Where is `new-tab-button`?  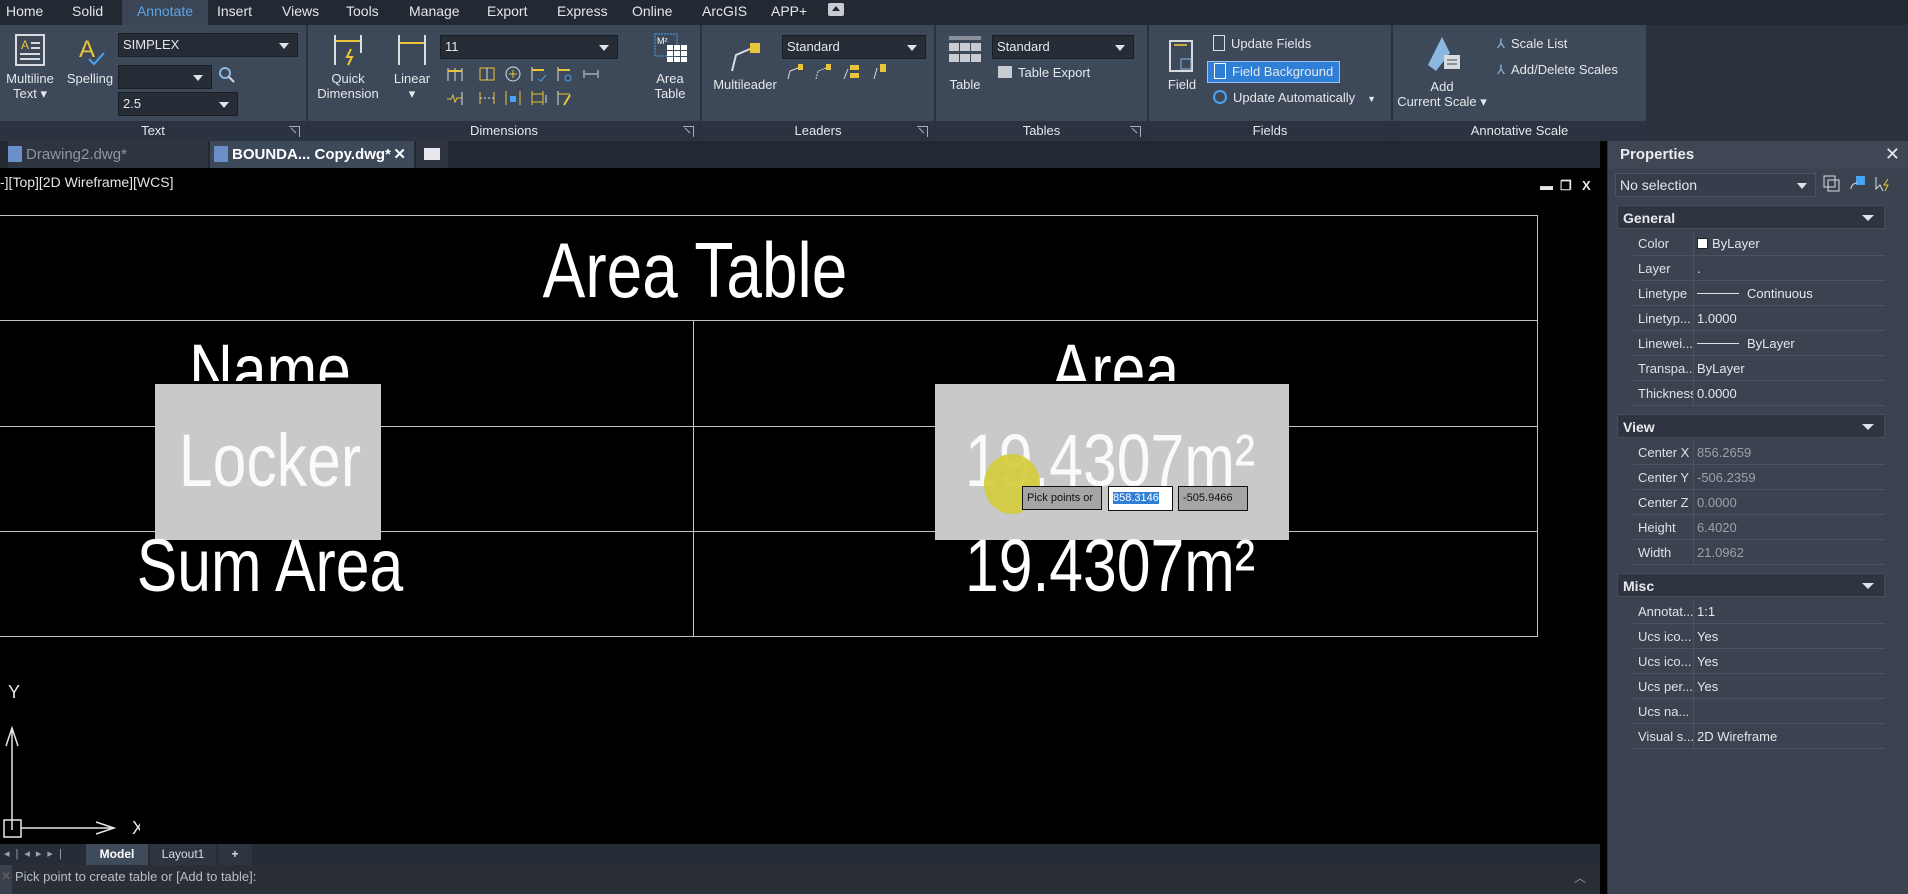 new-tab-button is located at coordinates (432, 154).